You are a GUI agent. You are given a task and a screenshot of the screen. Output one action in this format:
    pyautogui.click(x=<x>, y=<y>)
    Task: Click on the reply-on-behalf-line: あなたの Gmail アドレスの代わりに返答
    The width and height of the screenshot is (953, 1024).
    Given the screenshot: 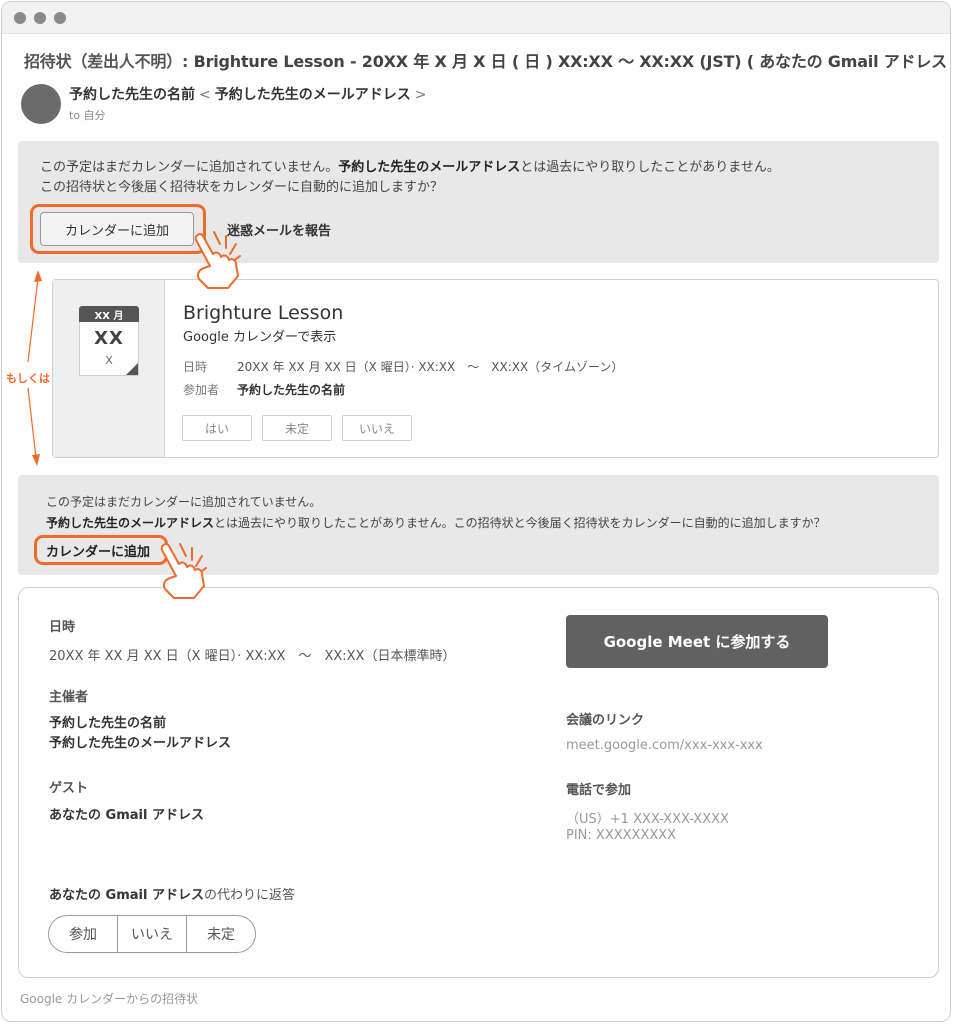 What is the action you would take?
    pyautogui.click(x=172, y=893)
    